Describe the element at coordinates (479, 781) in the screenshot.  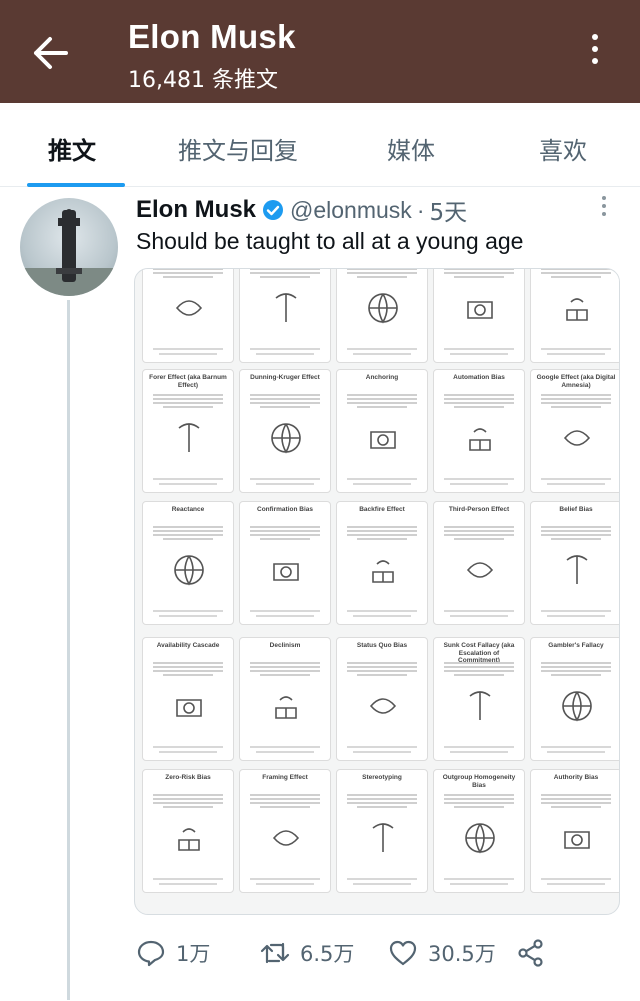
I see `bias-card-title: Outgroup Homogeneity Bias` at that location.